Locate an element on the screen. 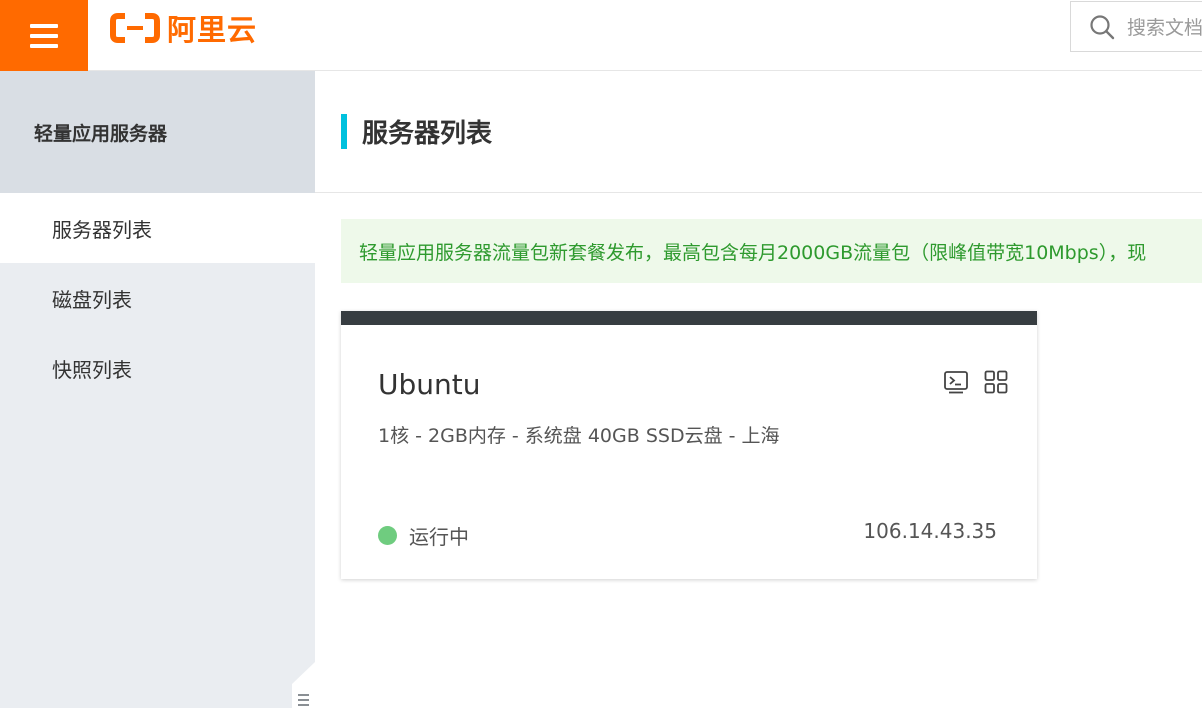  logo: 阿里云 is located at coordinates (184, 28).